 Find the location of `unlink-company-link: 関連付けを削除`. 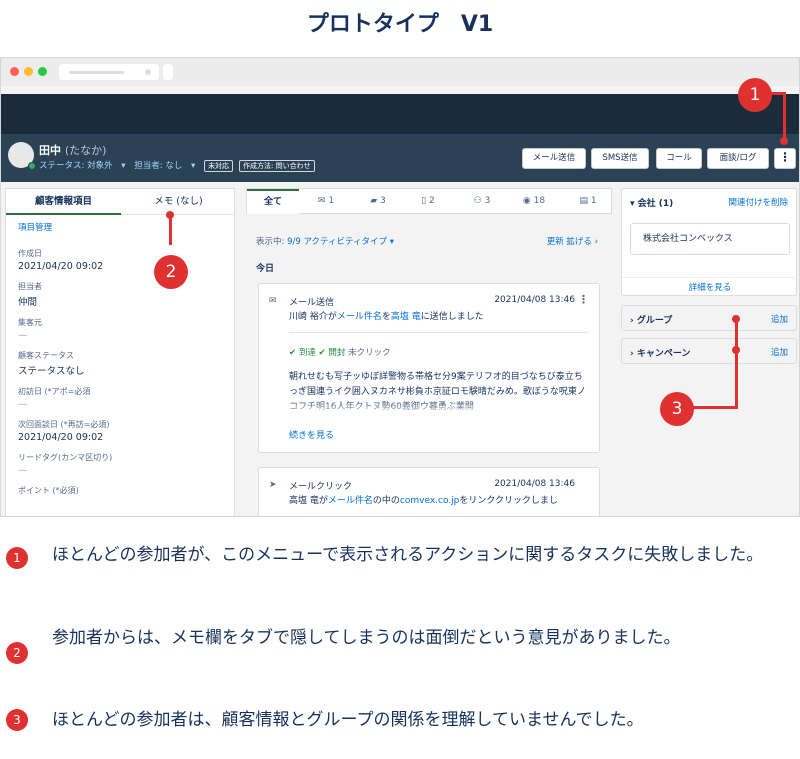

unlink-company-link: 関連付けを削除 is located at coordinates (758, 202).